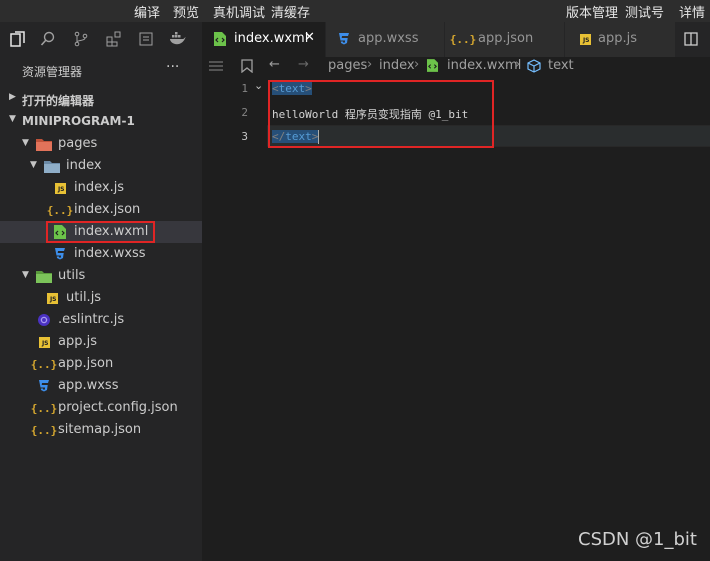 This screenshot has width=710, height=561. I want to click on tab-app-js: JS app.js, so click(620, 39).